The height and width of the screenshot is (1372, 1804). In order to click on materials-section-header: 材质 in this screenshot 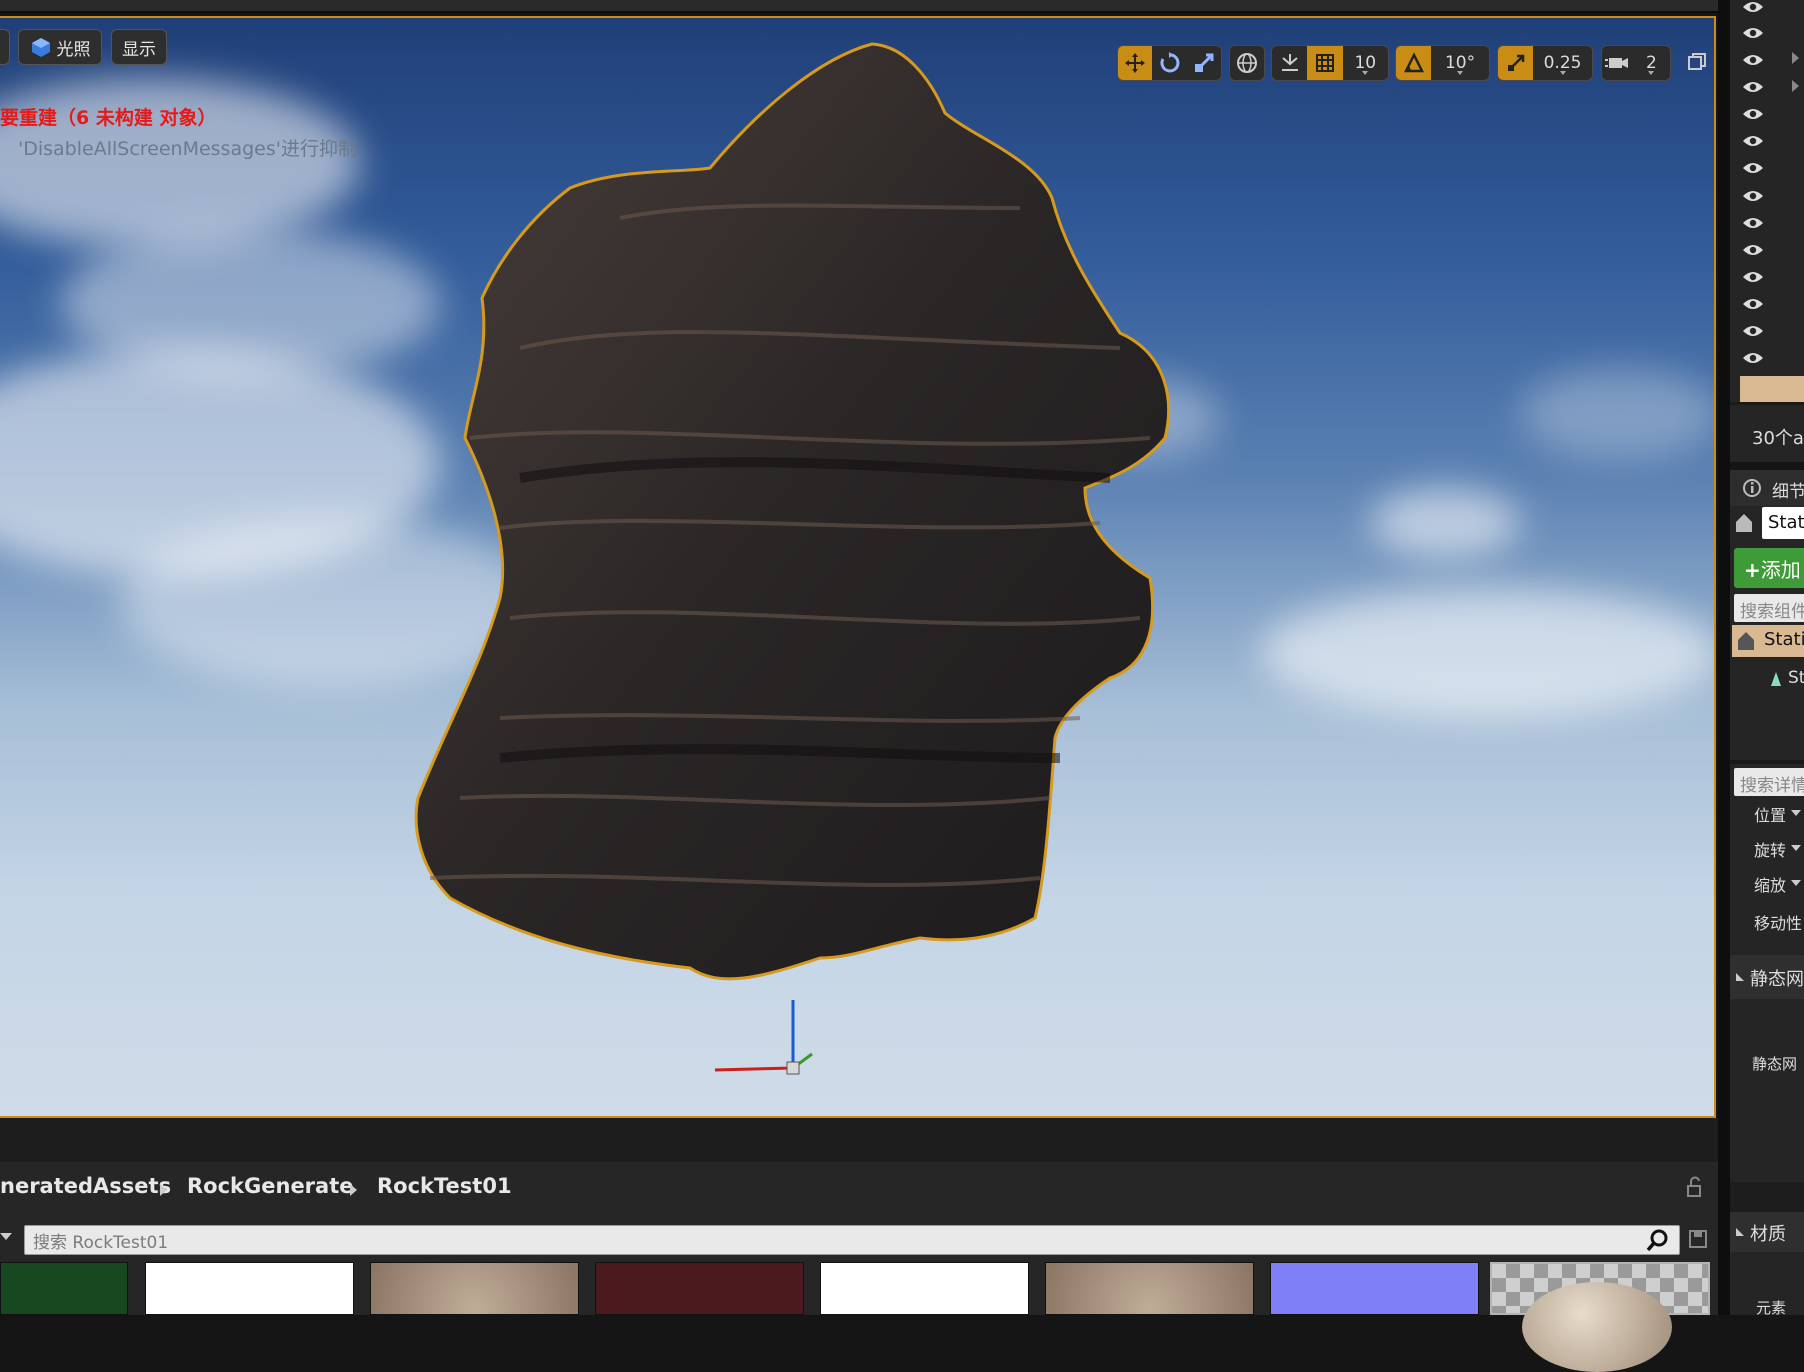, I will do `click(1767, 1232)`.